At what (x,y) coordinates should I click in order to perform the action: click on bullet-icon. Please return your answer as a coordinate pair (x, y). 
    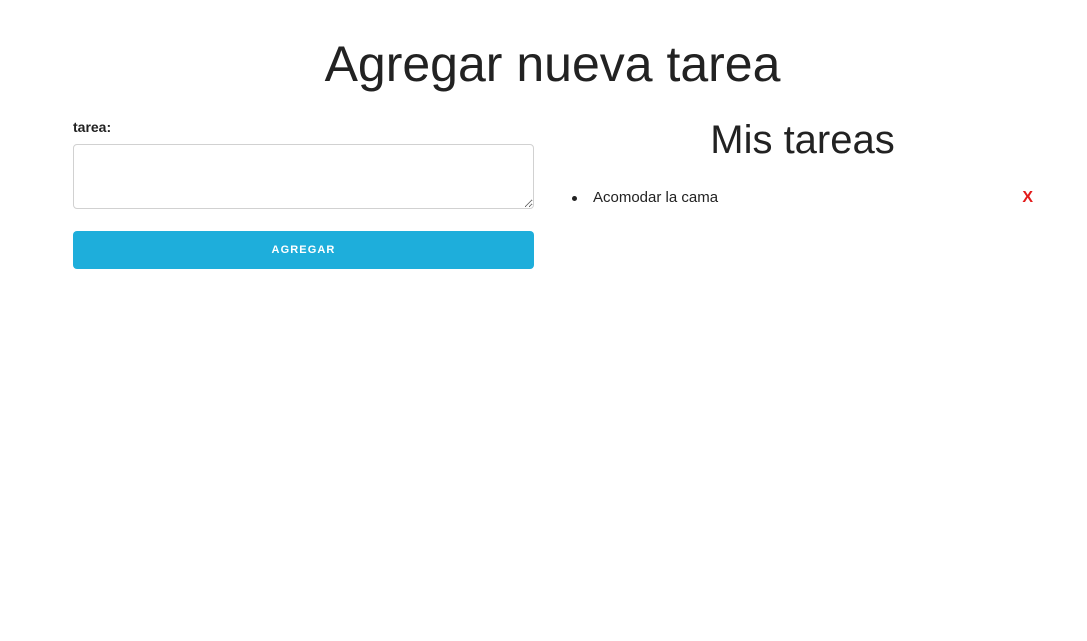
    Looking at the image, I should click on (574, 198).